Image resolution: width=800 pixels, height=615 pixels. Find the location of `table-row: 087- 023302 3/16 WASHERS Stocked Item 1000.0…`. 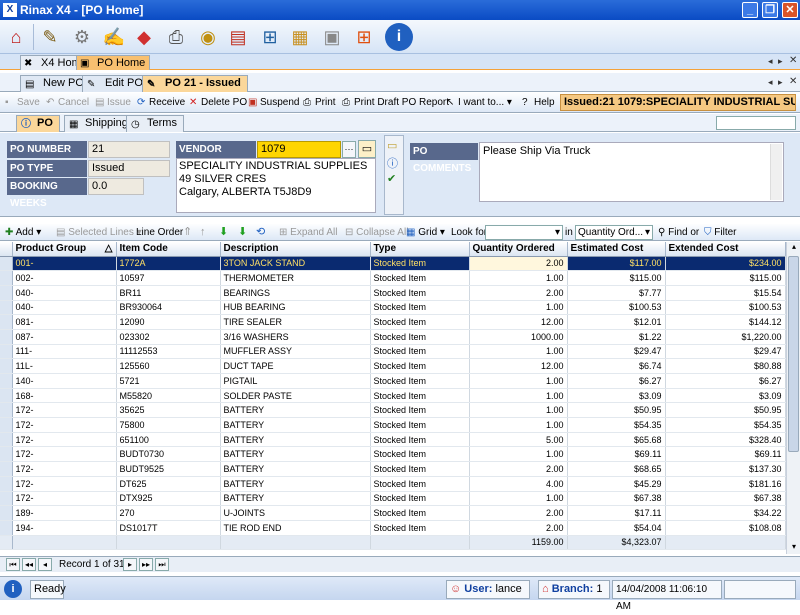

table-row: 087- 023302 3/16 WASHERS Stocked Item 1000.0… is located at coordinates (393, 337).